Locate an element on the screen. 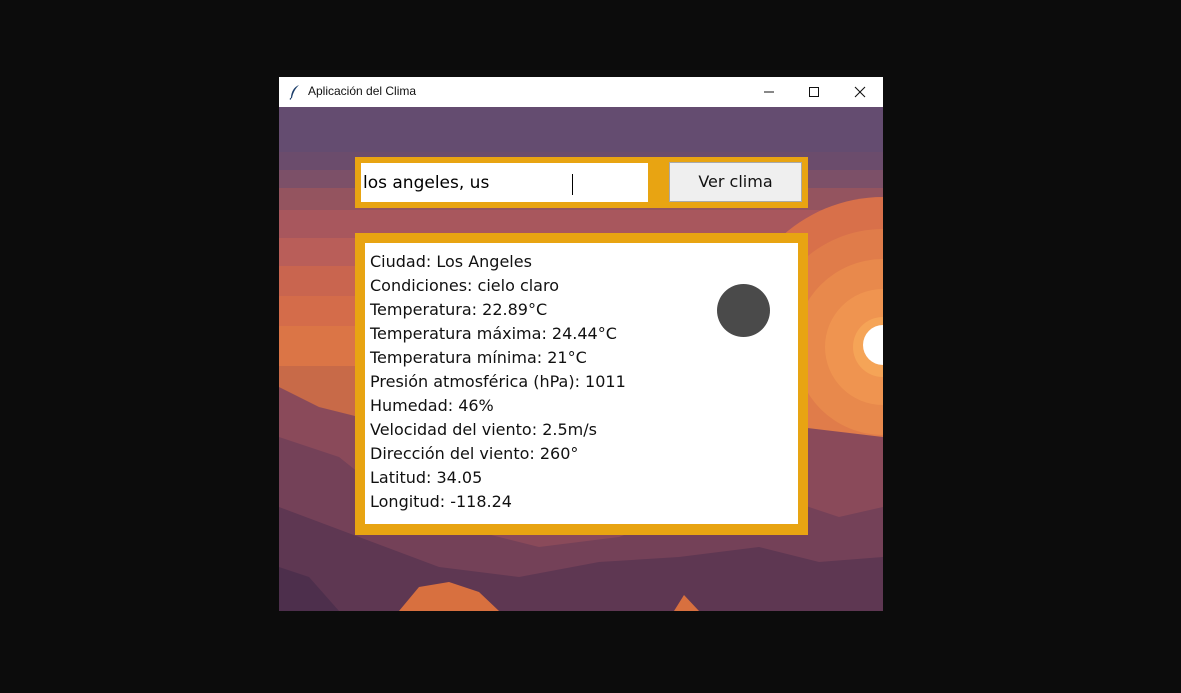 The width and height of the screenshot is (1181, 693). humidity-line: Humedad: 46% is located at coordinates (432, 405).